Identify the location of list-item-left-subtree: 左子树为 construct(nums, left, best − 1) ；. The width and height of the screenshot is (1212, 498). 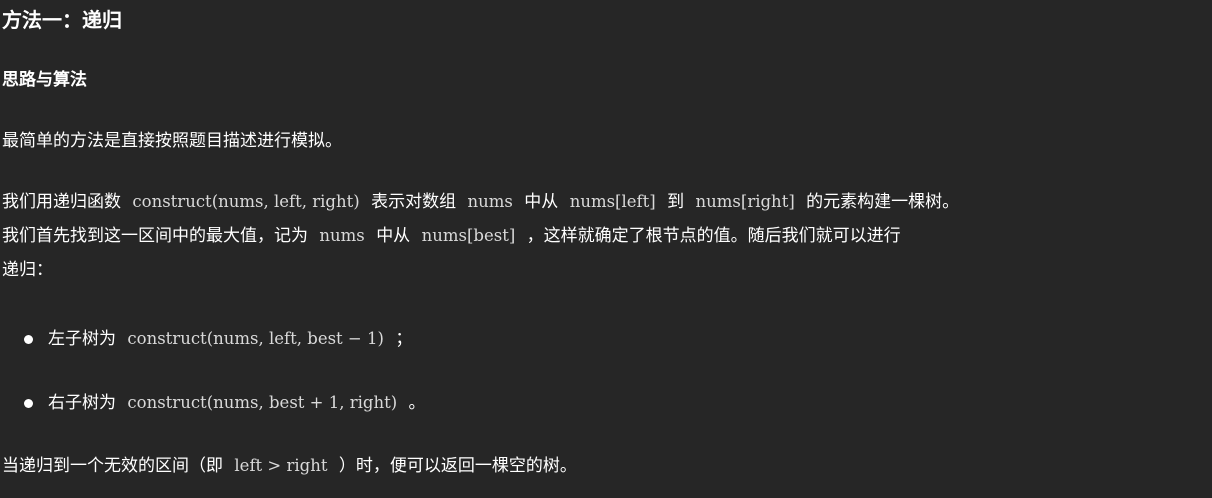
(606, 339).